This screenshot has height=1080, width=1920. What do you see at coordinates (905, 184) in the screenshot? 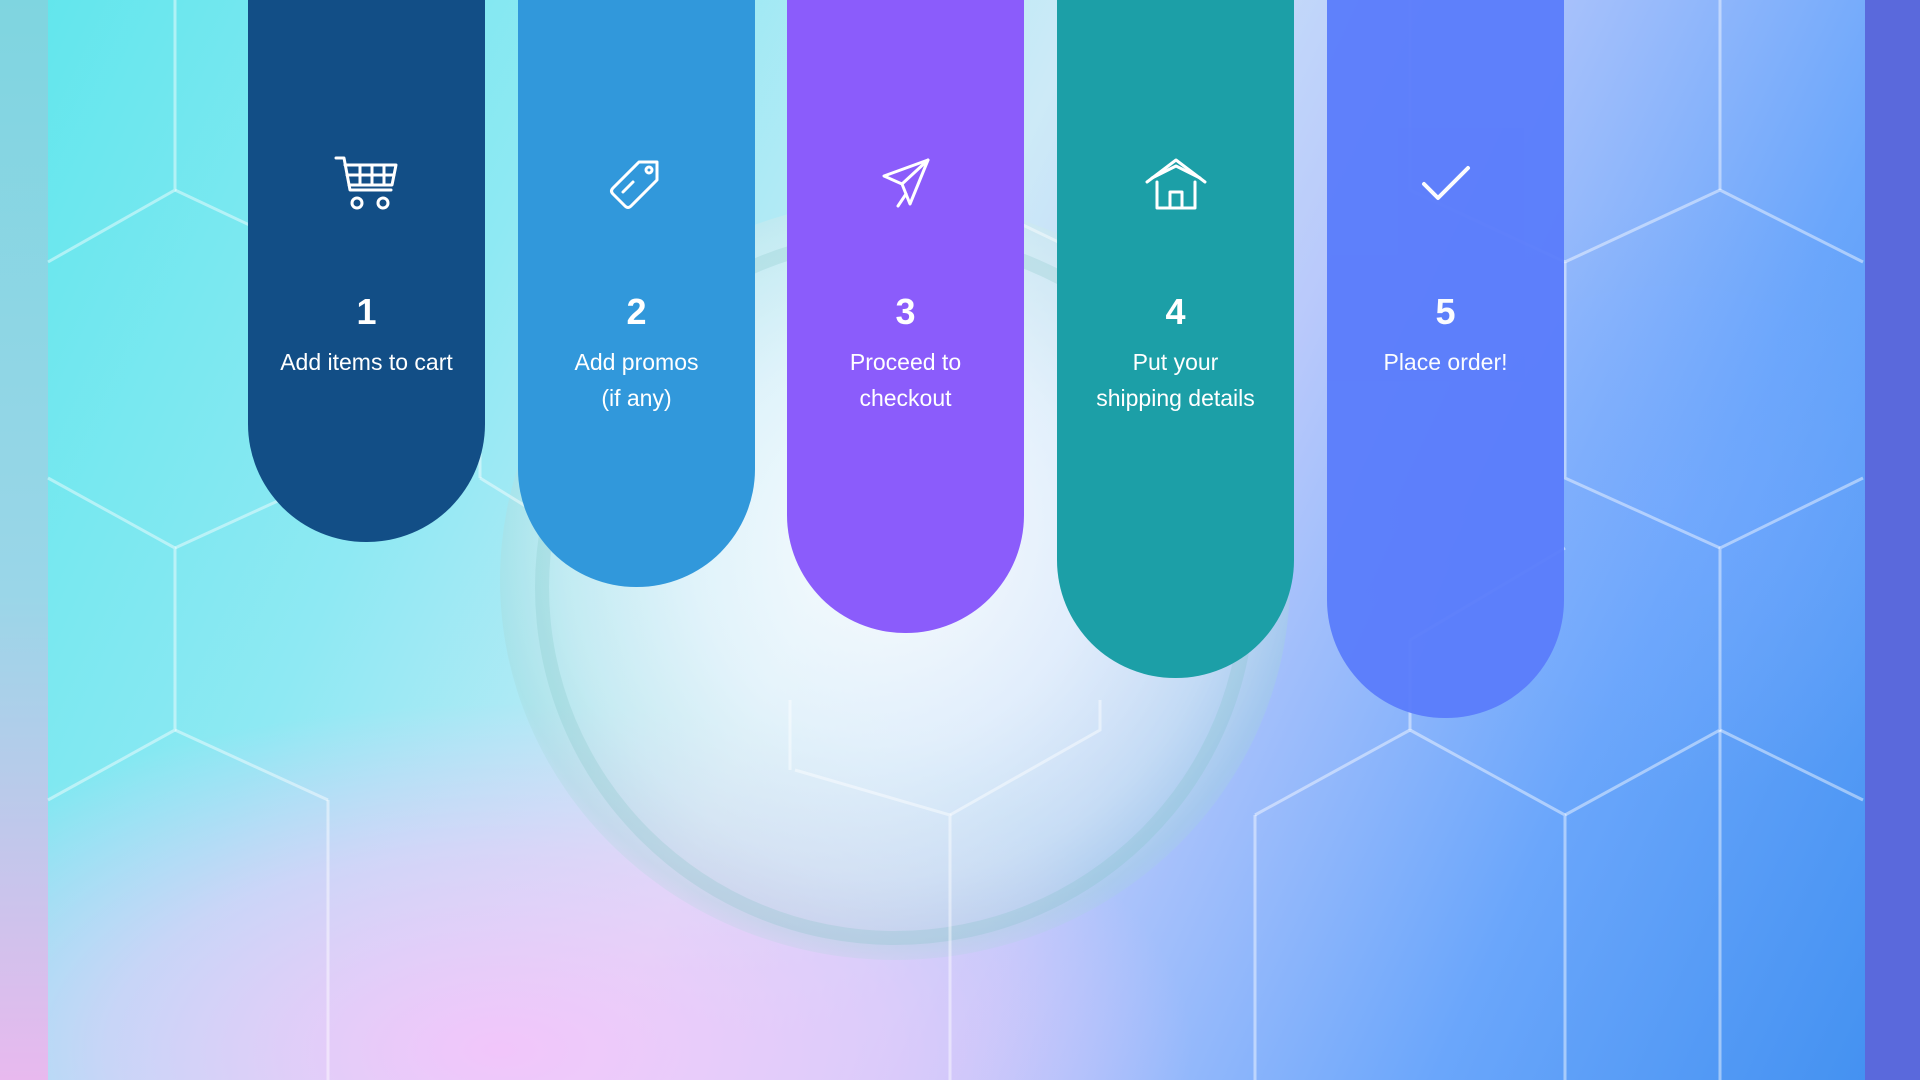
I see `paper-plane-icon` at bounding box center [905, 184].